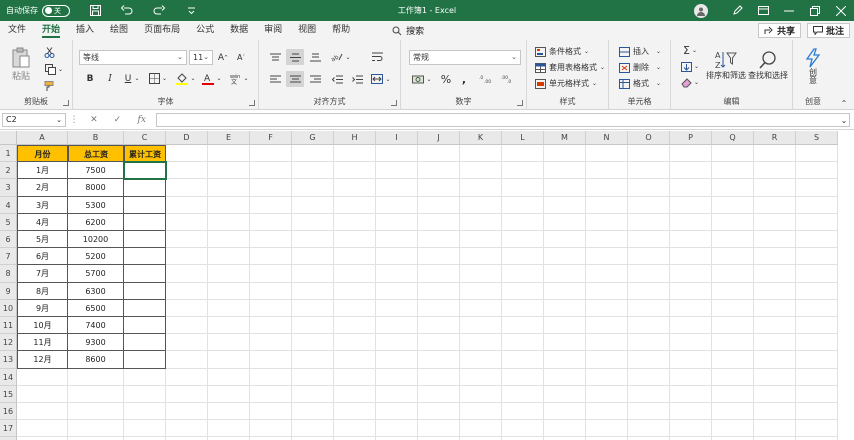 Image resolution: width=854 pixels, height=440 pixels. What do you see at coordinates (252, 103) in the screenshot?
I see `font-launcher` at bounding box center [252, 103].